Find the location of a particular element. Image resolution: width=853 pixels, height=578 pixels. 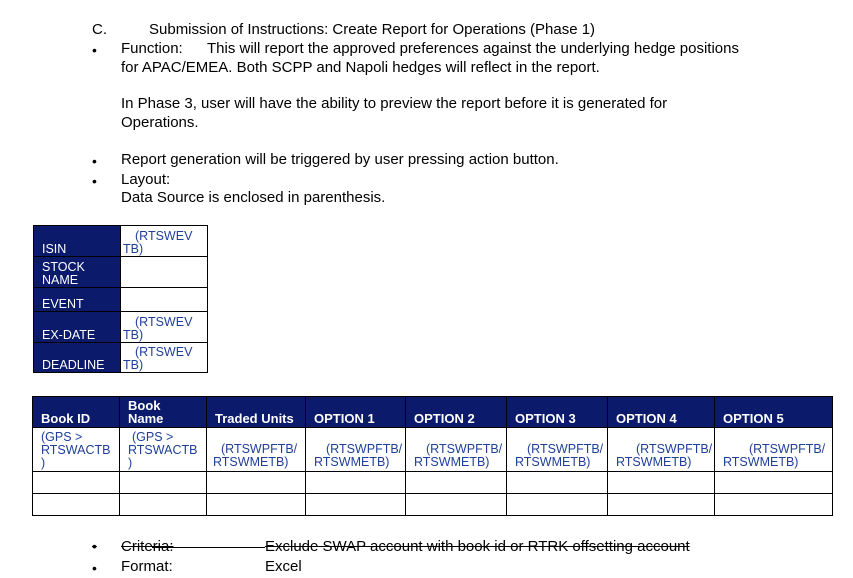

summary-row-event: EVENT is located at coordinates (120, 299).